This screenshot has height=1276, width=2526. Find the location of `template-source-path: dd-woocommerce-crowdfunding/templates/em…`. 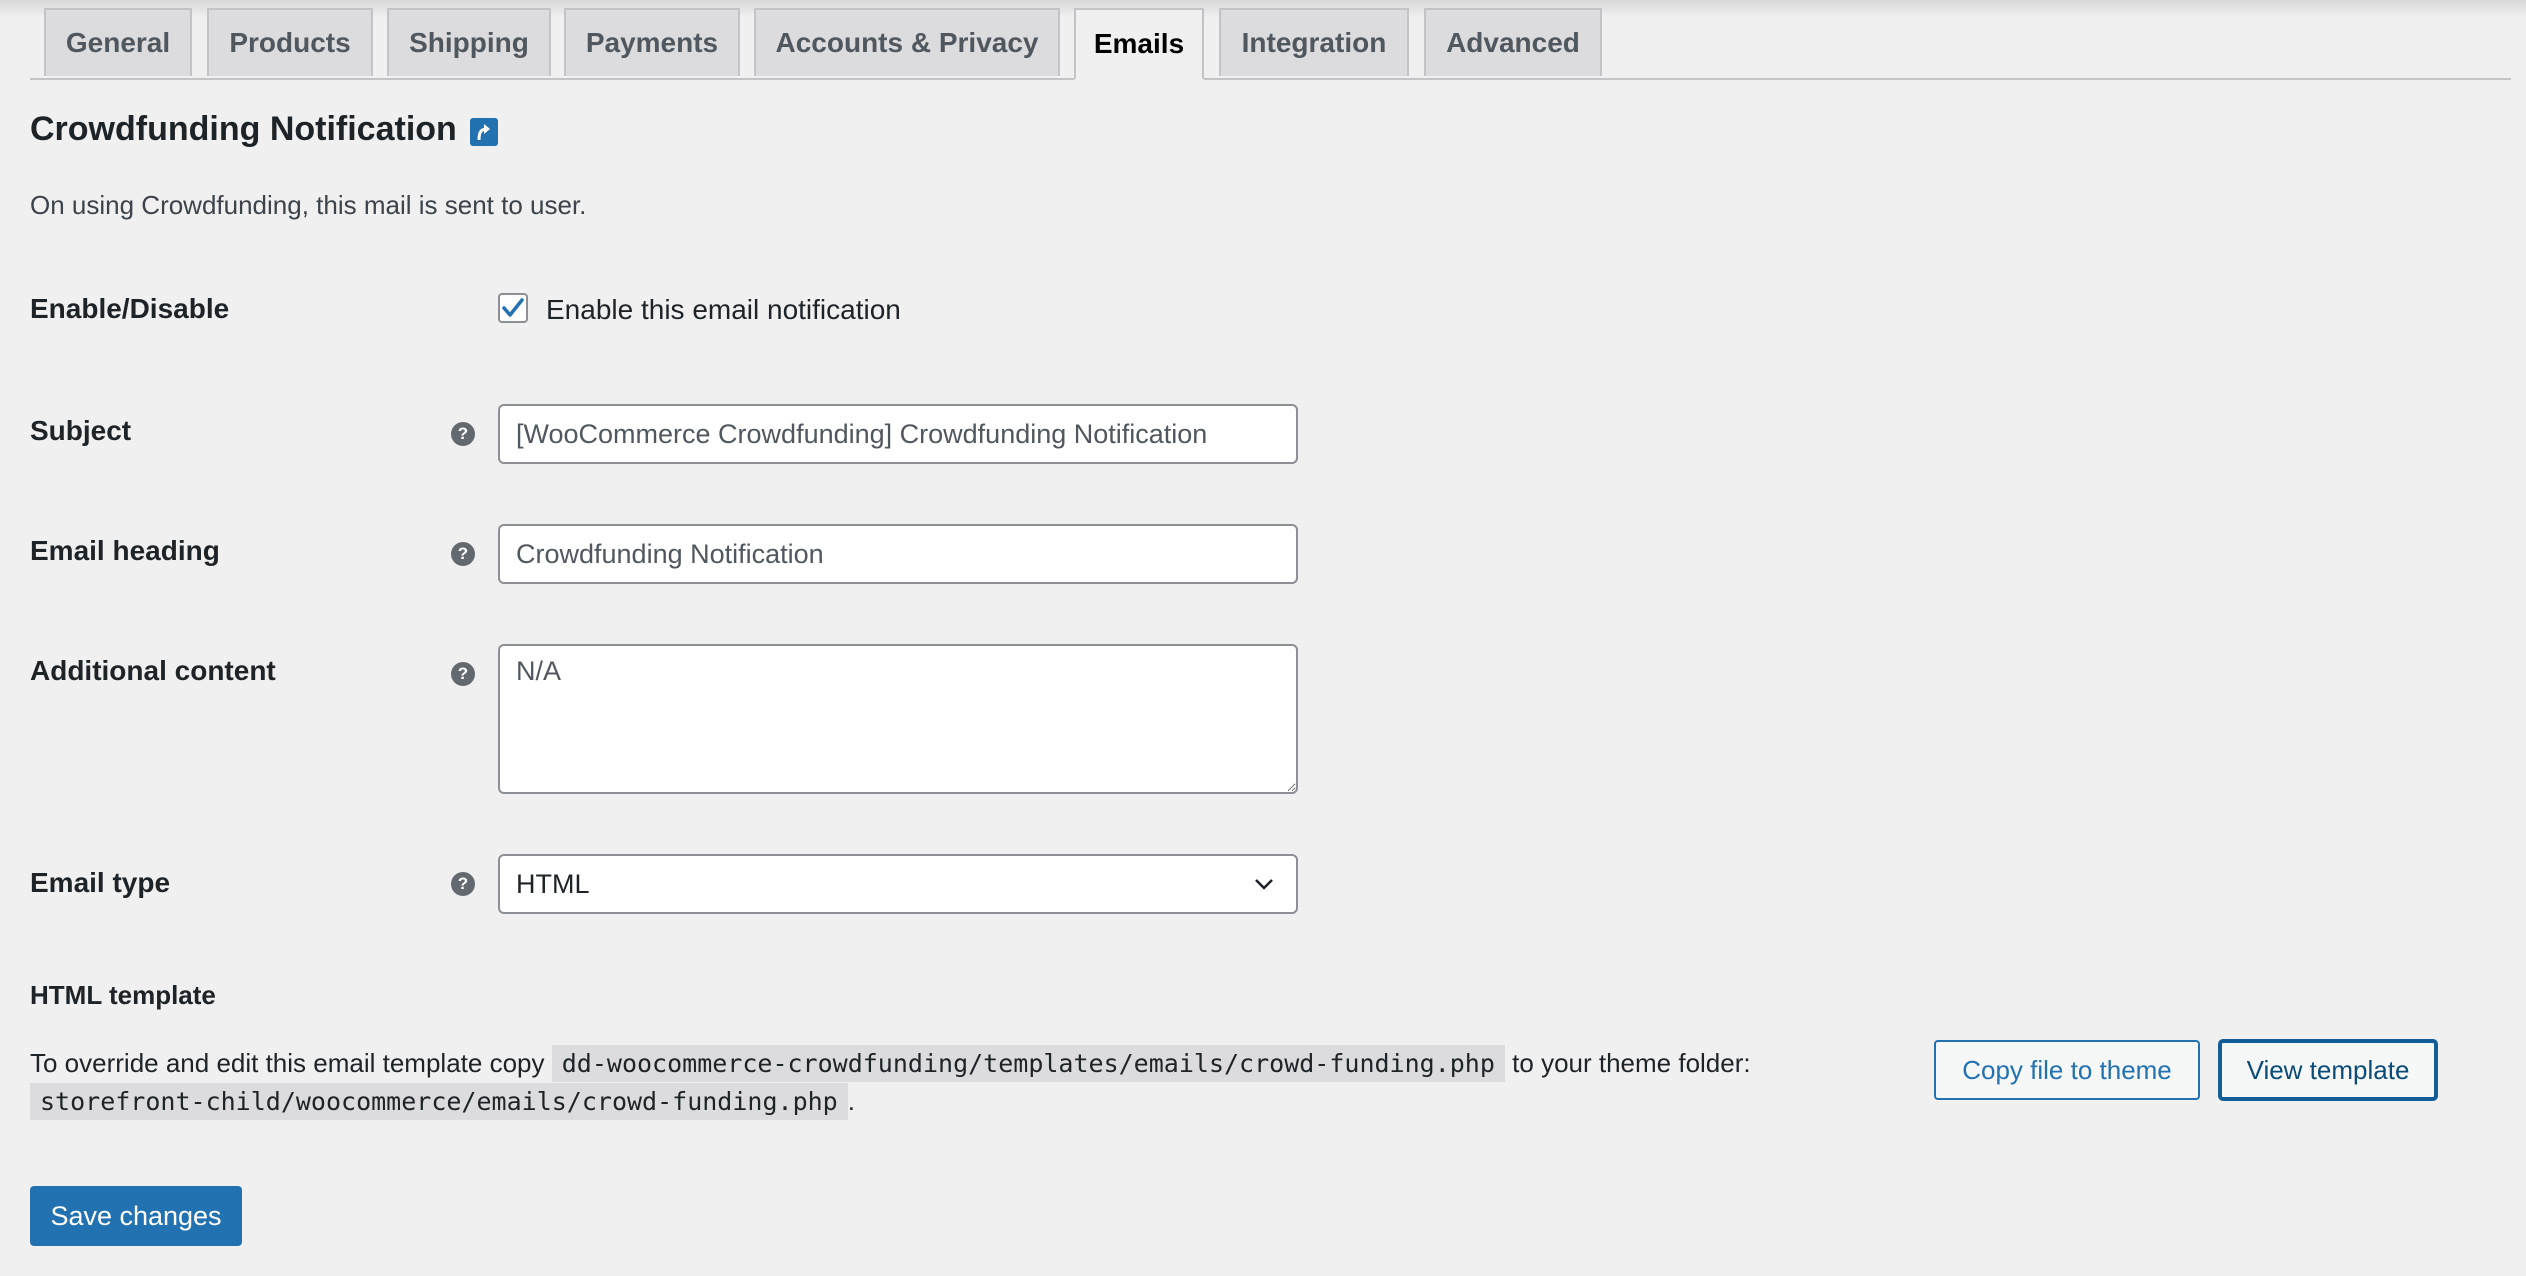

template-source-path: dd-woocommerce-crowdfunding/templates/em… is located at coordinates (1028, 1063).